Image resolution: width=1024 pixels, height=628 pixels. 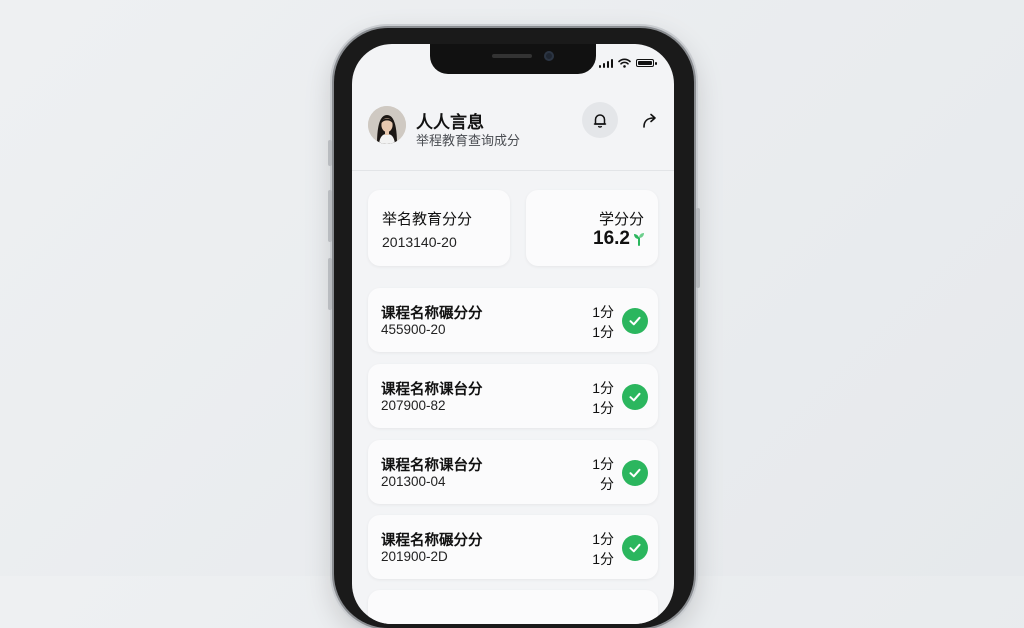 What do you see at coordinates (513, 472) in the screenshot?
I see `course-card: 课程名称课台分 201300-04 1分 分` at bounding box center [513, 472].